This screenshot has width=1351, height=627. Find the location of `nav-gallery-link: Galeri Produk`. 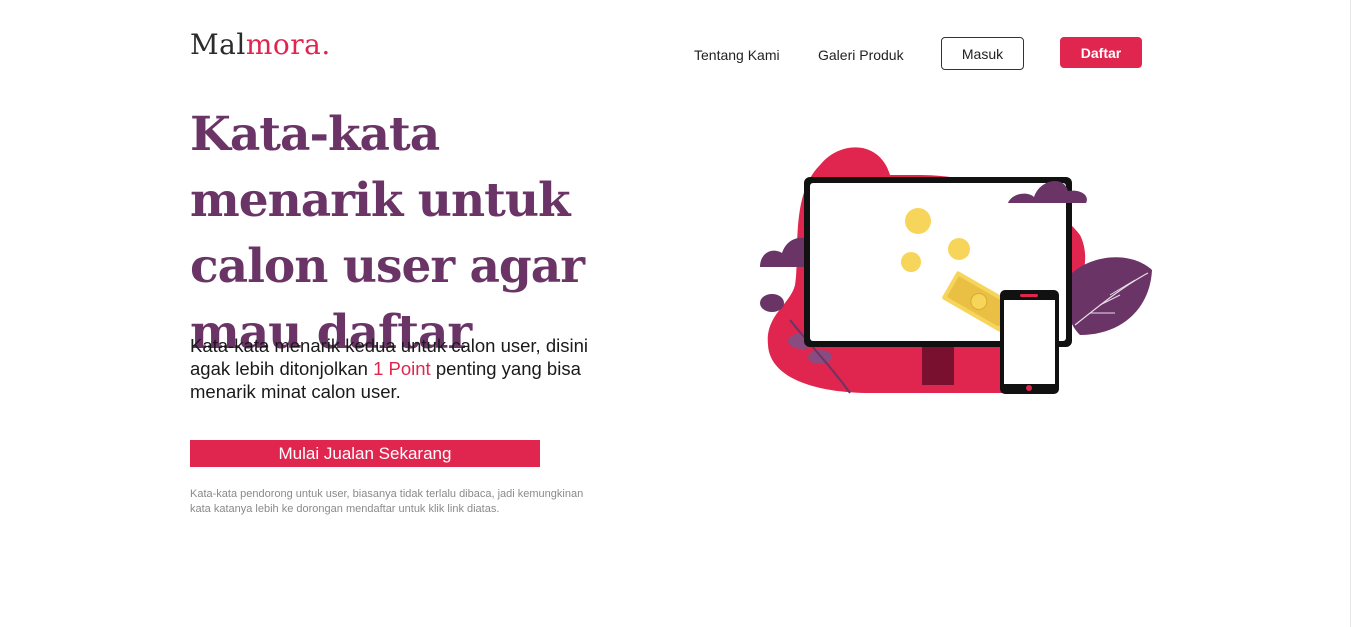

nav-gallery-link: Galeri Produk is located at coordinates (861, 55).